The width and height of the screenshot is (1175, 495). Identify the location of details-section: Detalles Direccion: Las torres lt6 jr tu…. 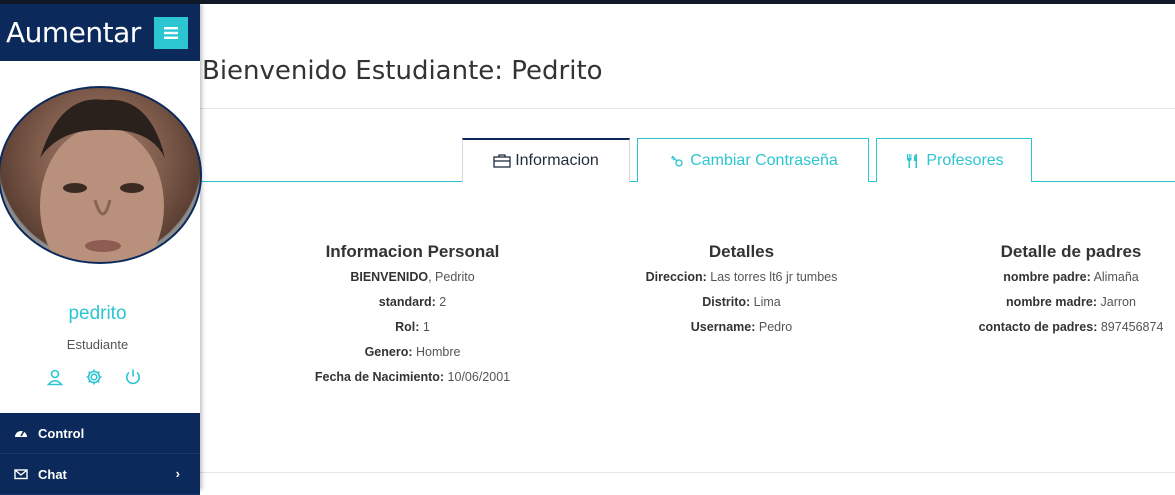
(741, 292).